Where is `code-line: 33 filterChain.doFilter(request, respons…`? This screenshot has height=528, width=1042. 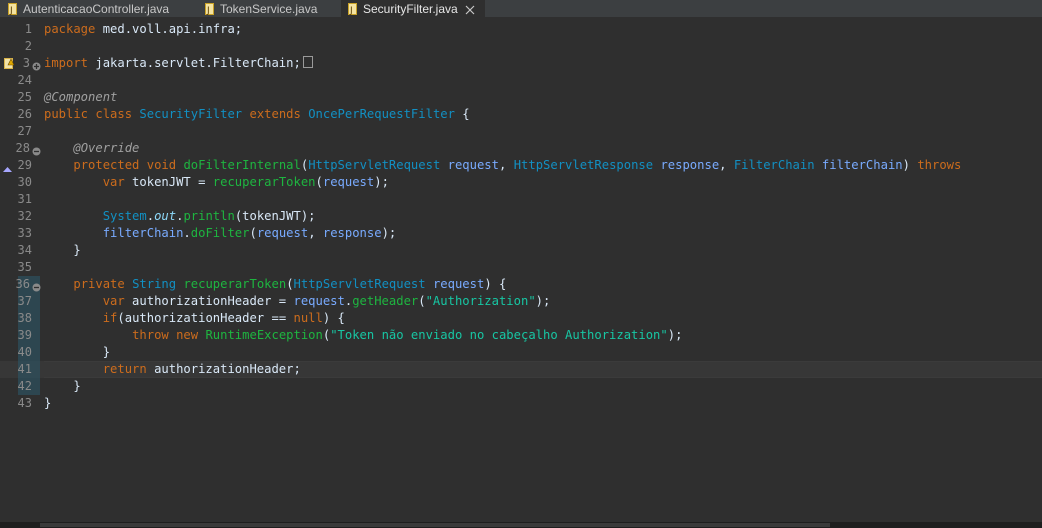
code-line: 33 filterChain.doFilter(request, respons… is located at coordinates (521, 233).